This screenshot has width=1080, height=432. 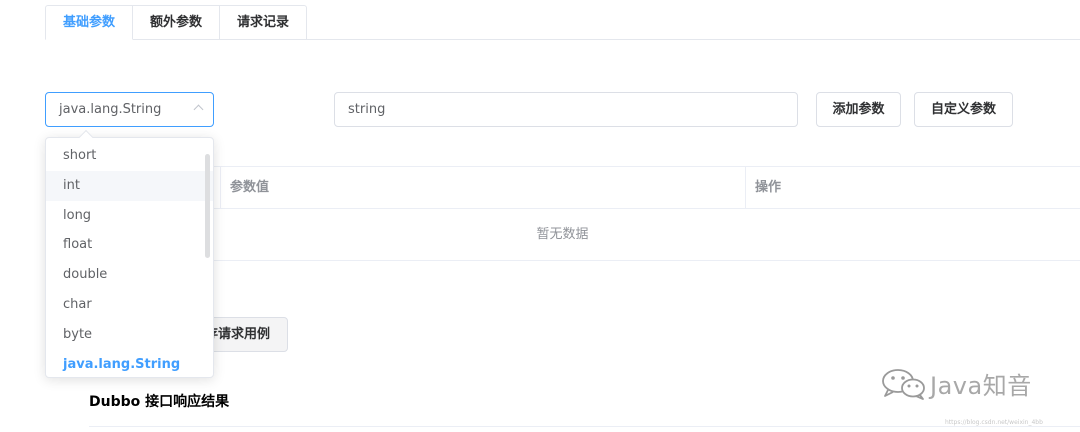 What do you see at coordinates (207, 206) in the screenshot?
I see `dropdown-scrollbar` at bounding box center [207, 206].